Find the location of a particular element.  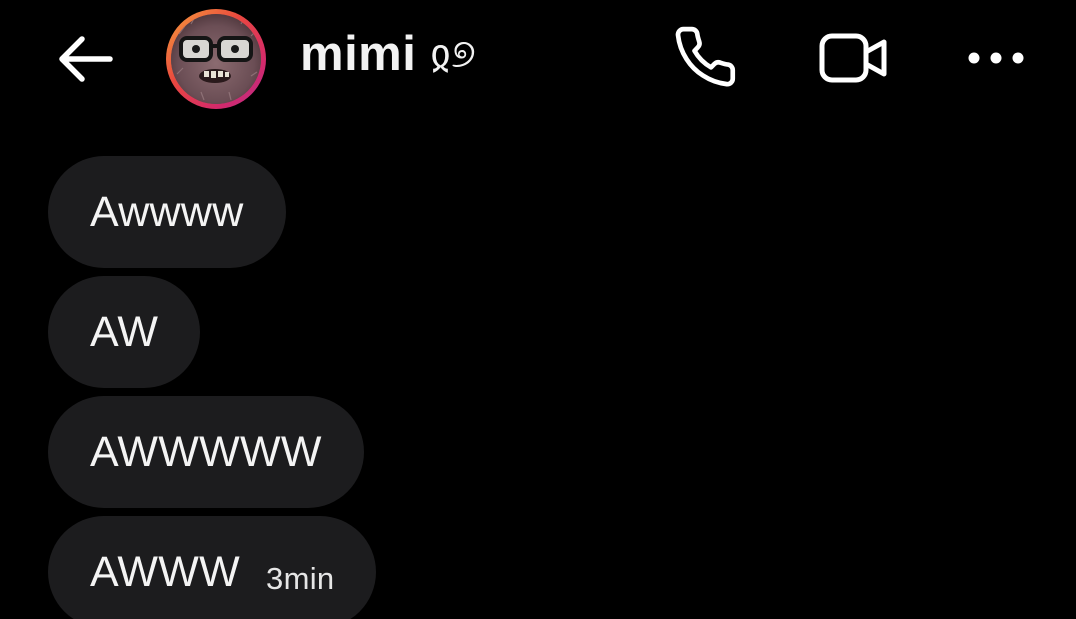

phone-icon is located at coordinates (705, 56).